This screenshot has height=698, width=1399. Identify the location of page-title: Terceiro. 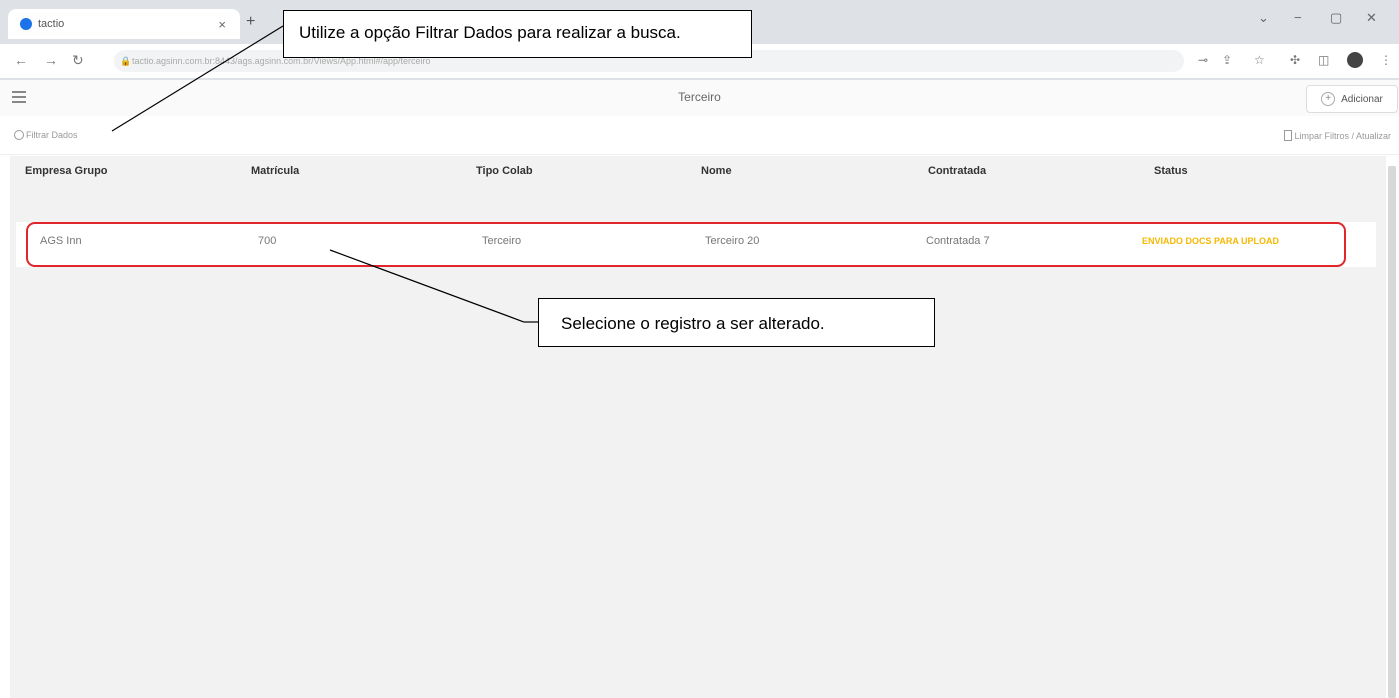
(699, 97).